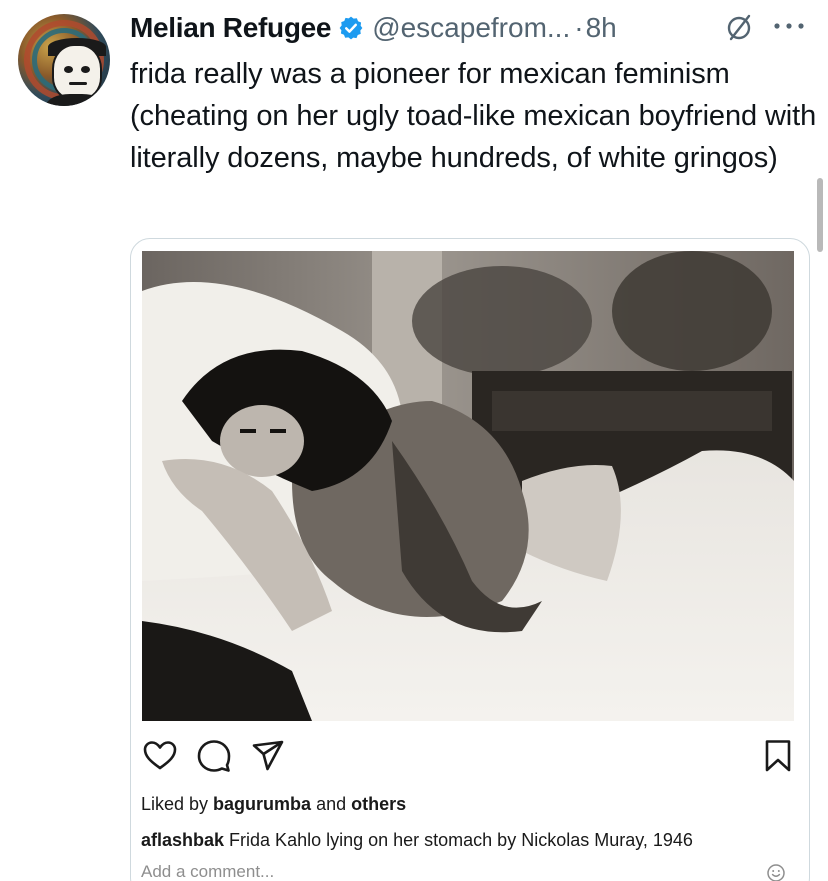  What do you see at coordinates (262, 804) in the screenshot?
I see `liked-user: bagurumba` at bounding box center [262, 804].